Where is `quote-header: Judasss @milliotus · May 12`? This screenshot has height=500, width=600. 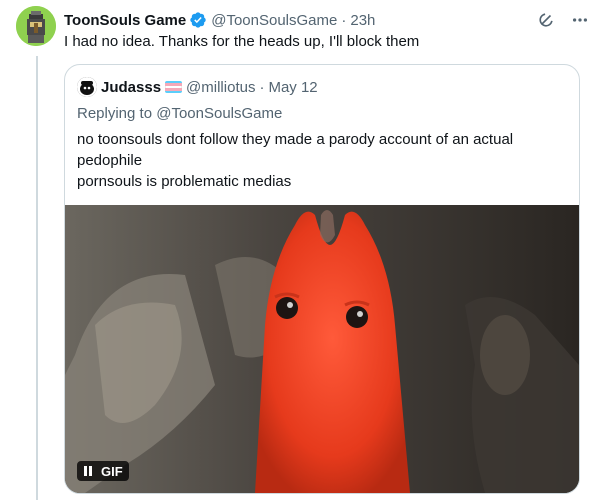 quote-header: Judasss @milliotus · May 12 is located at coordinates (197, 87).